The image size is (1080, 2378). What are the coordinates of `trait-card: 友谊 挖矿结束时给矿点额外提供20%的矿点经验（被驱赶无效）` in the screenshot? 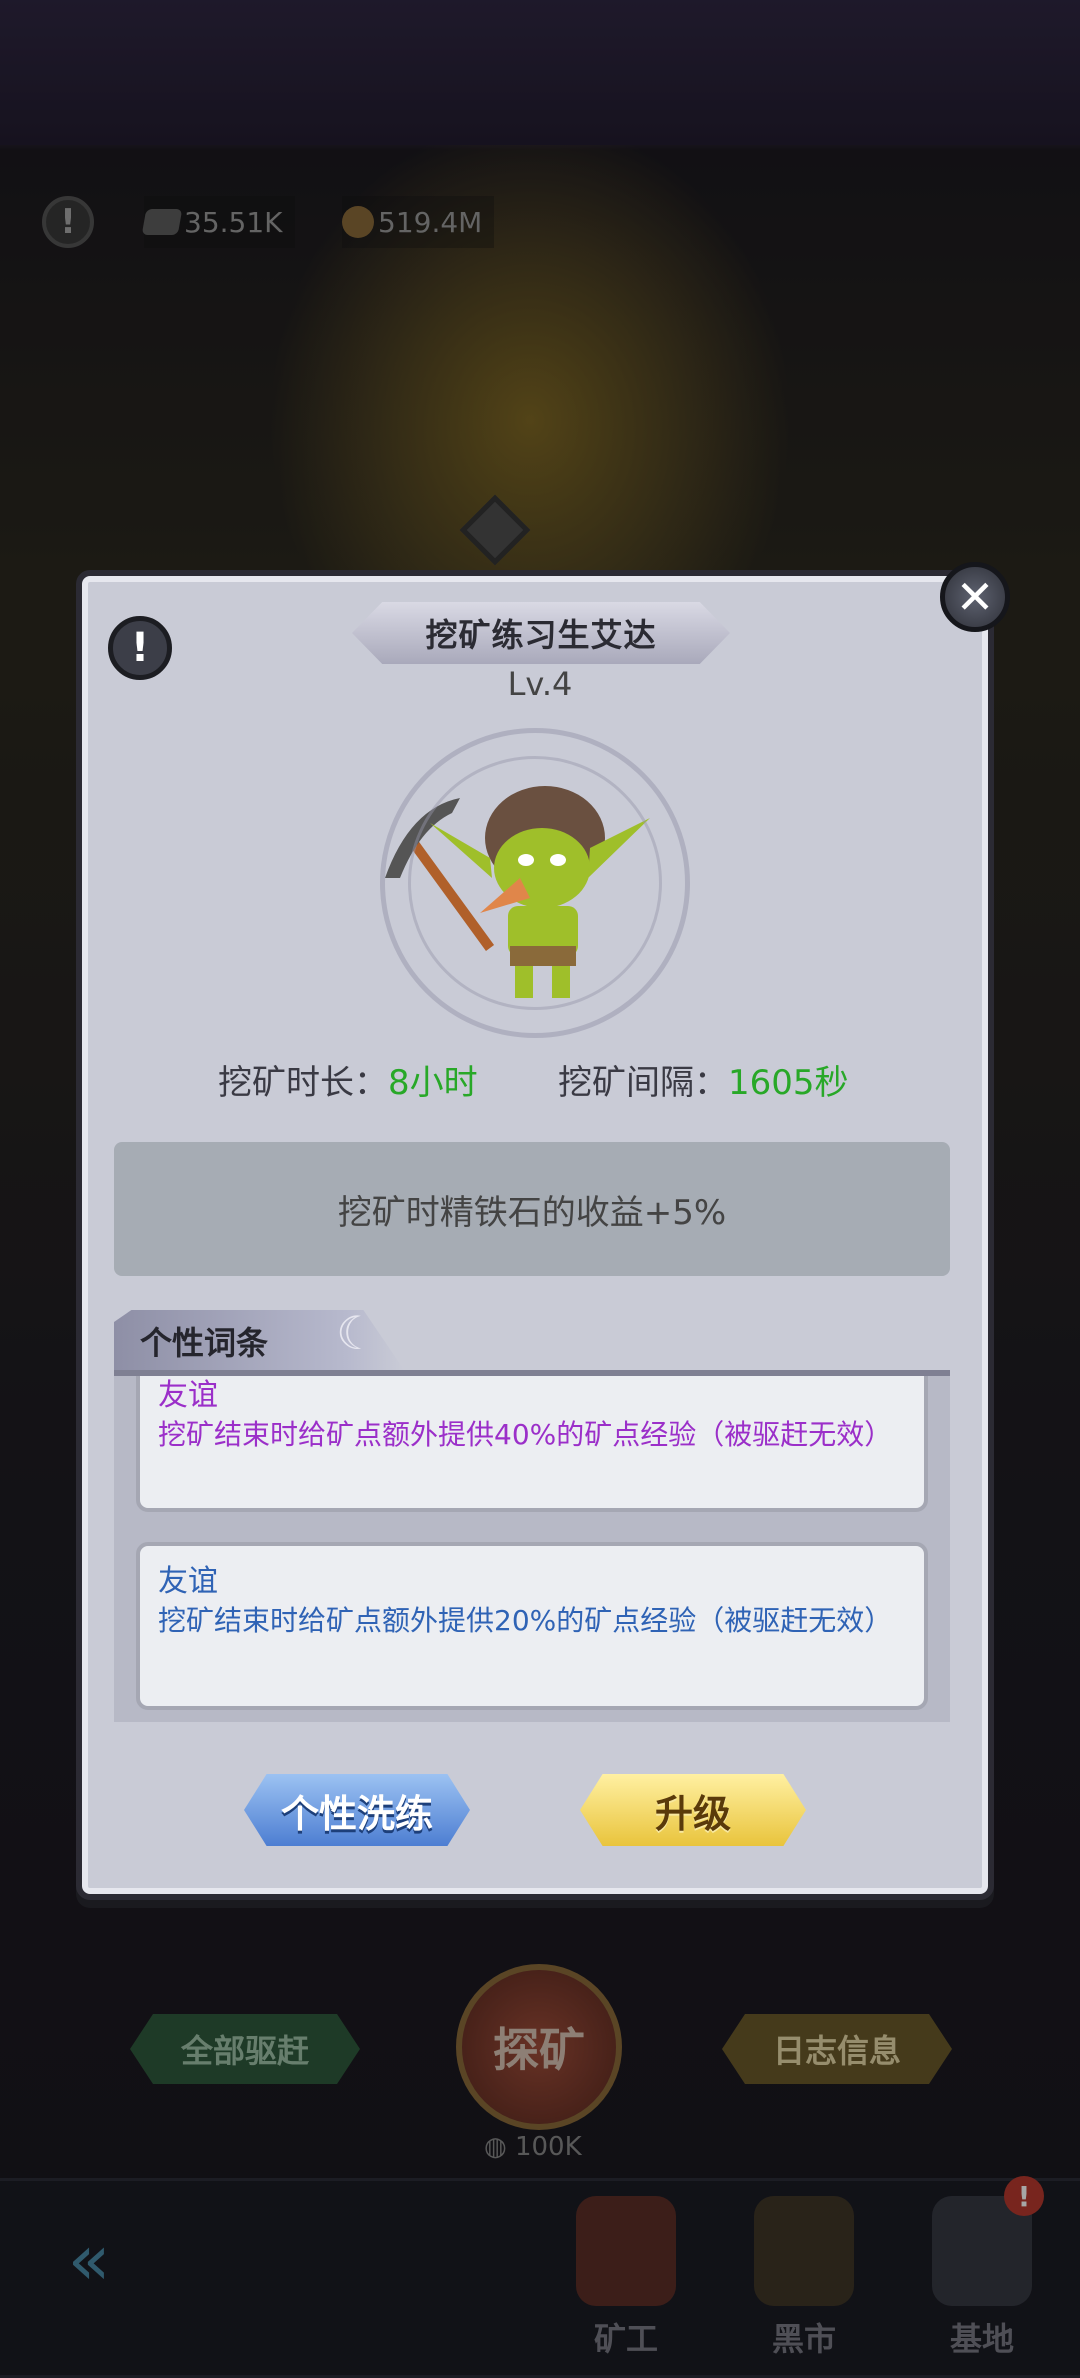 It's located at (532, 1626).